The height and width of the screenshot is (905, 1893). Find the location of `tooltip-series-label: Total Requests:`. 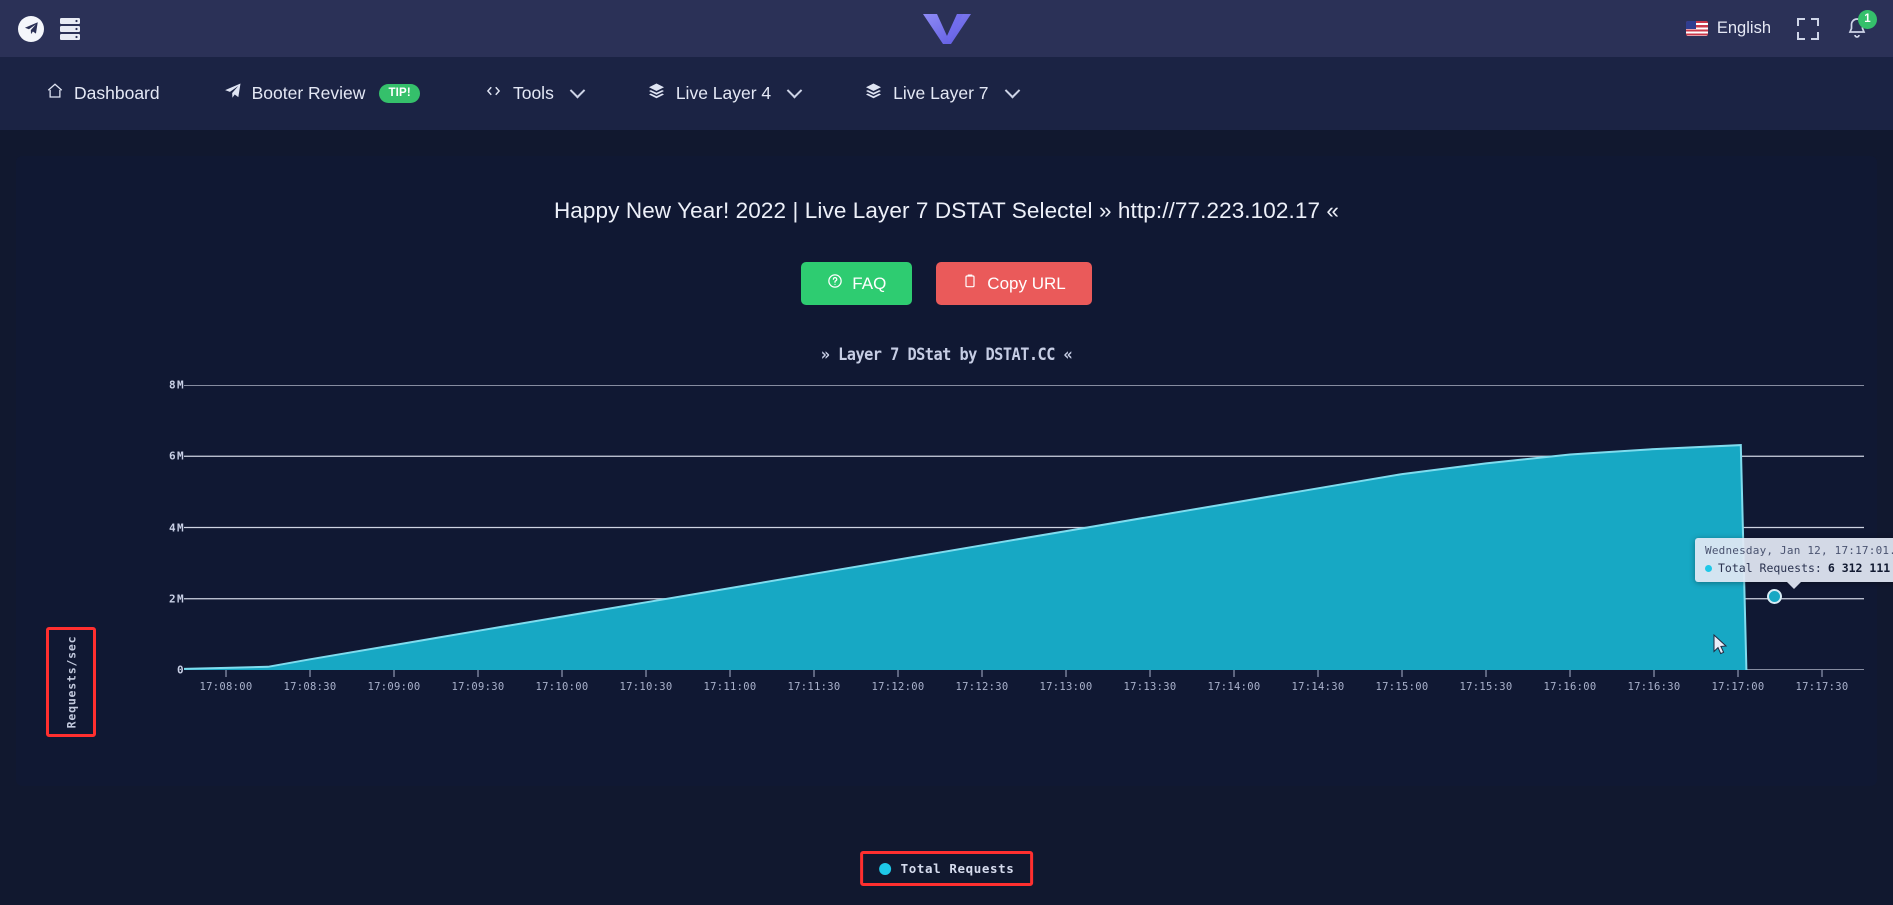

tooltip-series-label: Total Requests: is located at coordinates (1770, 568).